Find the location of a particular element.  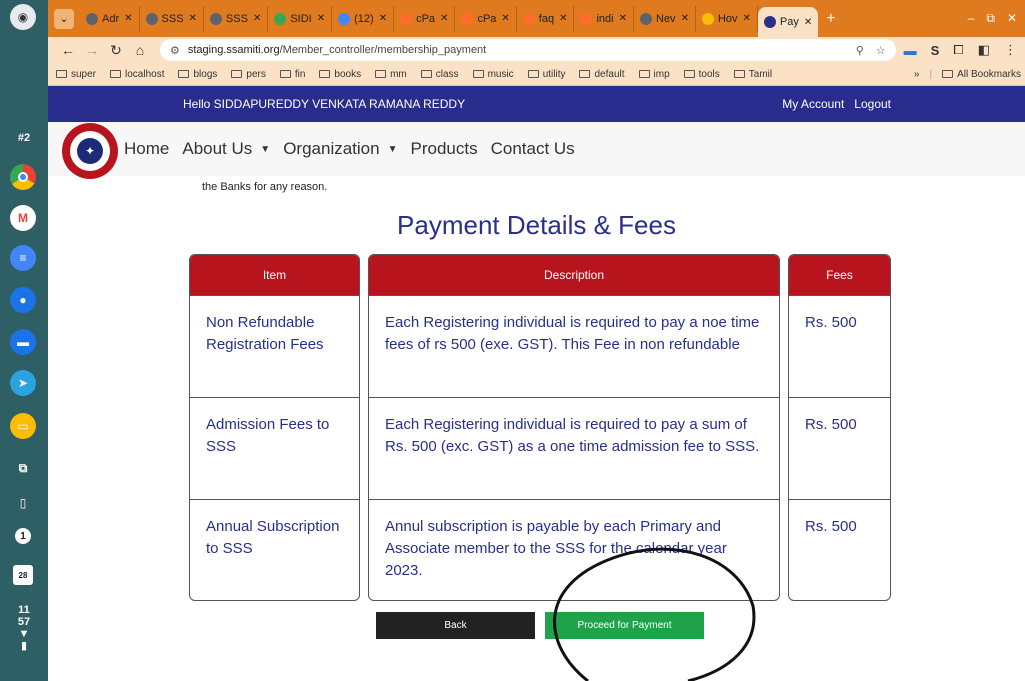

bookmark-folder: super is located at coordinates (76, 74).